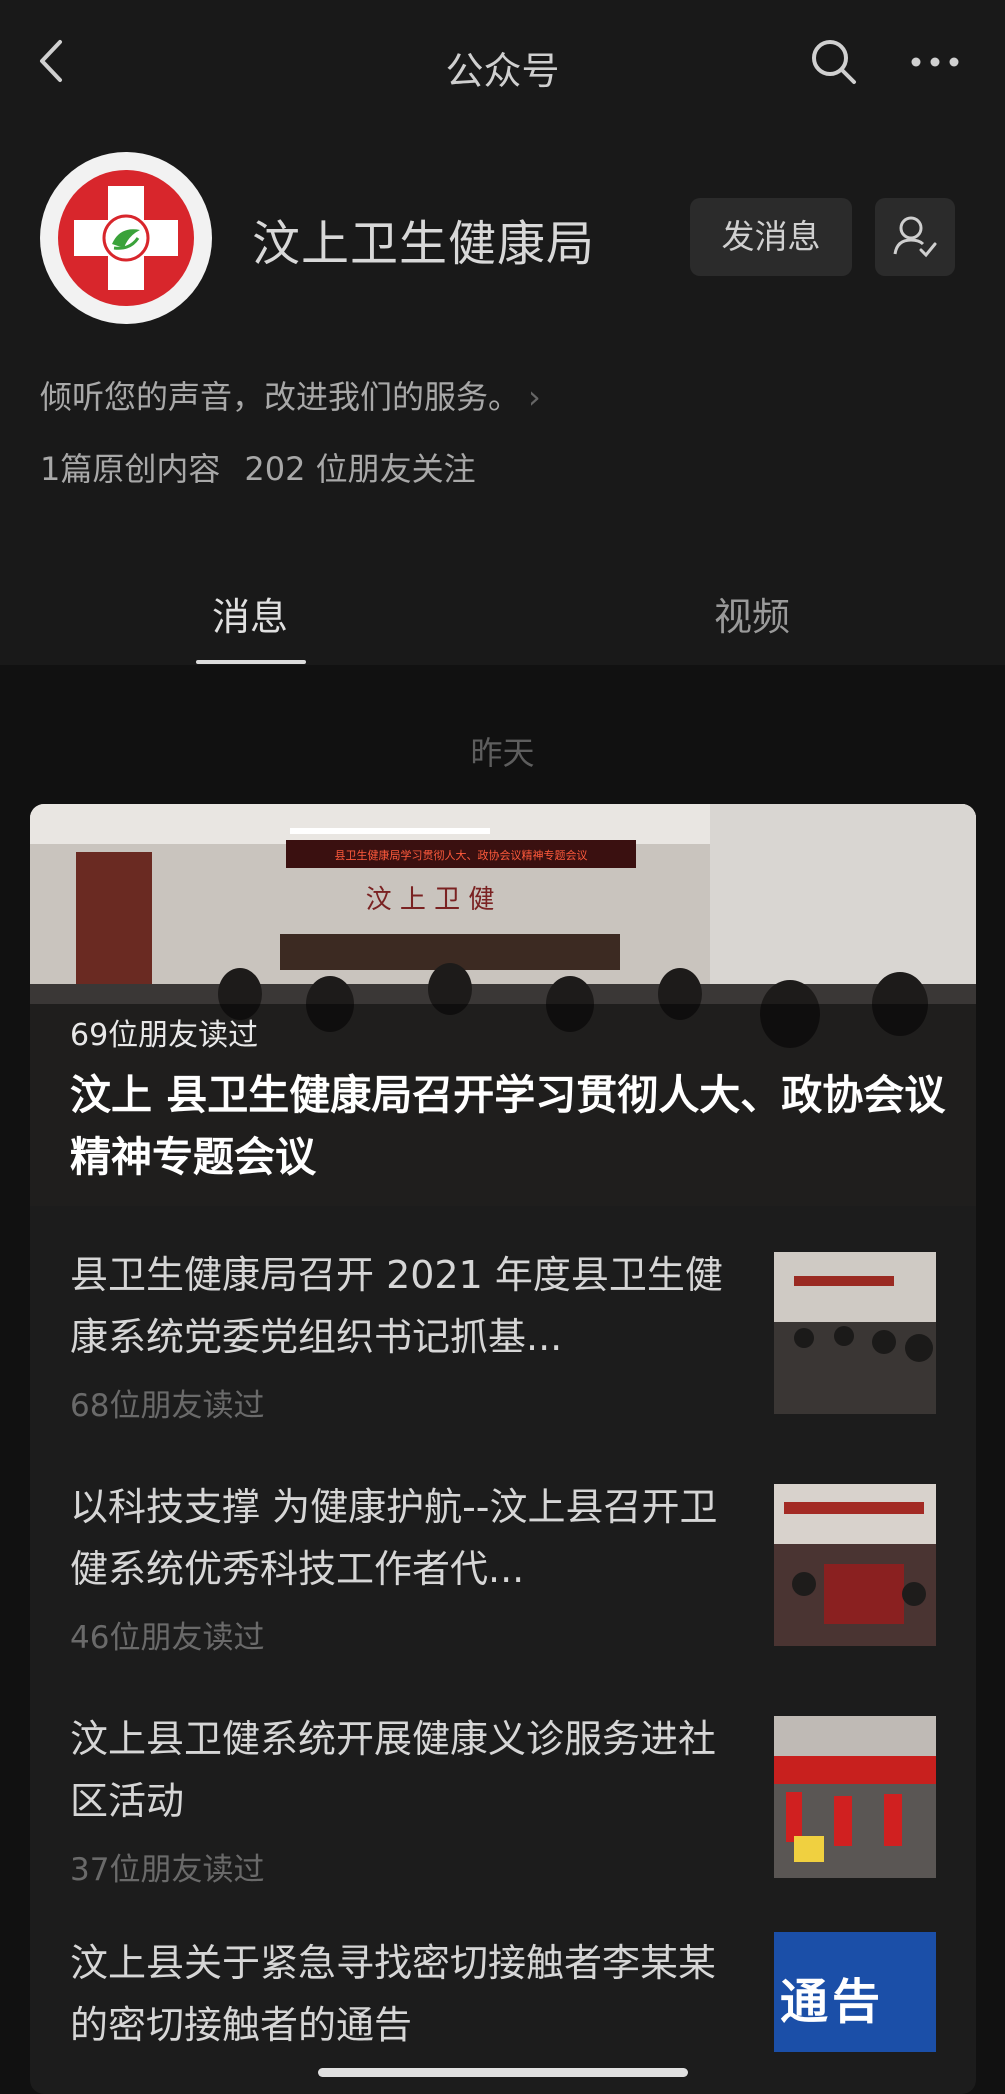  Describe the element at coordinates (430, 900) in the screenshot. I see `wall-characters-text: 汶 上 卫 健` at that location.